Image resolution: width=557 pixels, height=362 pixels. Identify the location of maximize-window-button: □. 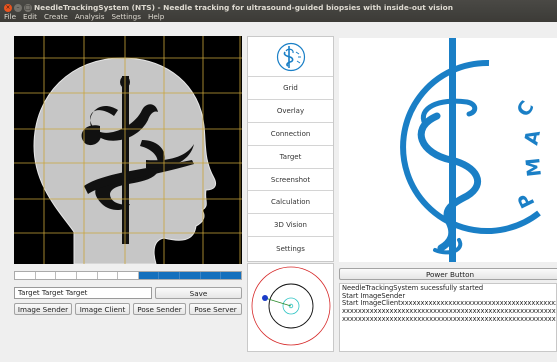
(28, 8).